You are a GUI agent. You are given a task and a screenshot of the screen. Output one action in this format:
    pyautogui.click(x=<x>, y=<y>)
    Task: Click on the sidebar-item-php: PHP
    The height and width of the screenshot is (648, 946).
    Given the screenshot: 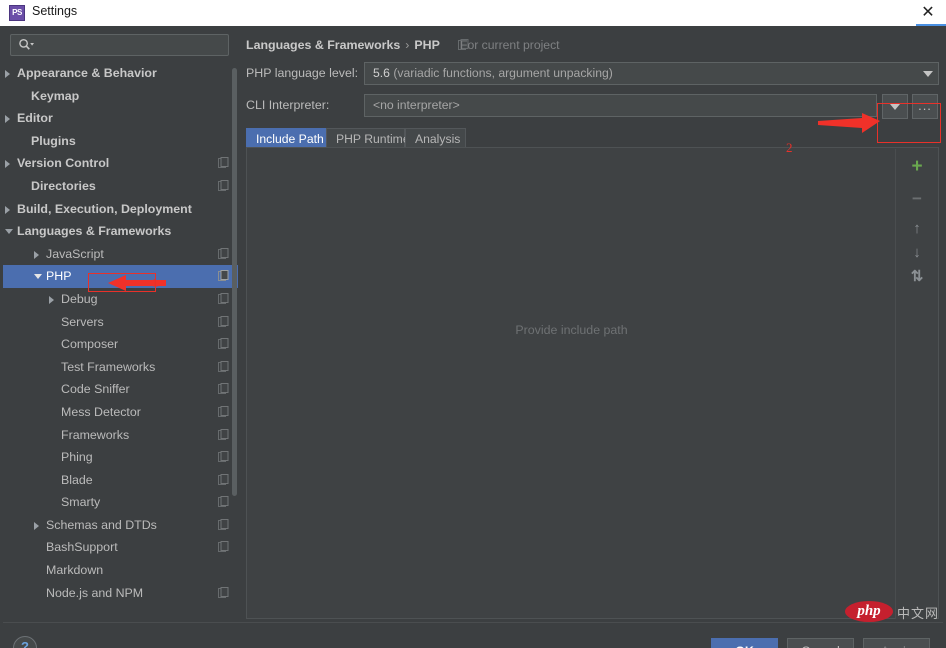 What is the action you would take?
    pyautogui.click(x=120, y=276)
    